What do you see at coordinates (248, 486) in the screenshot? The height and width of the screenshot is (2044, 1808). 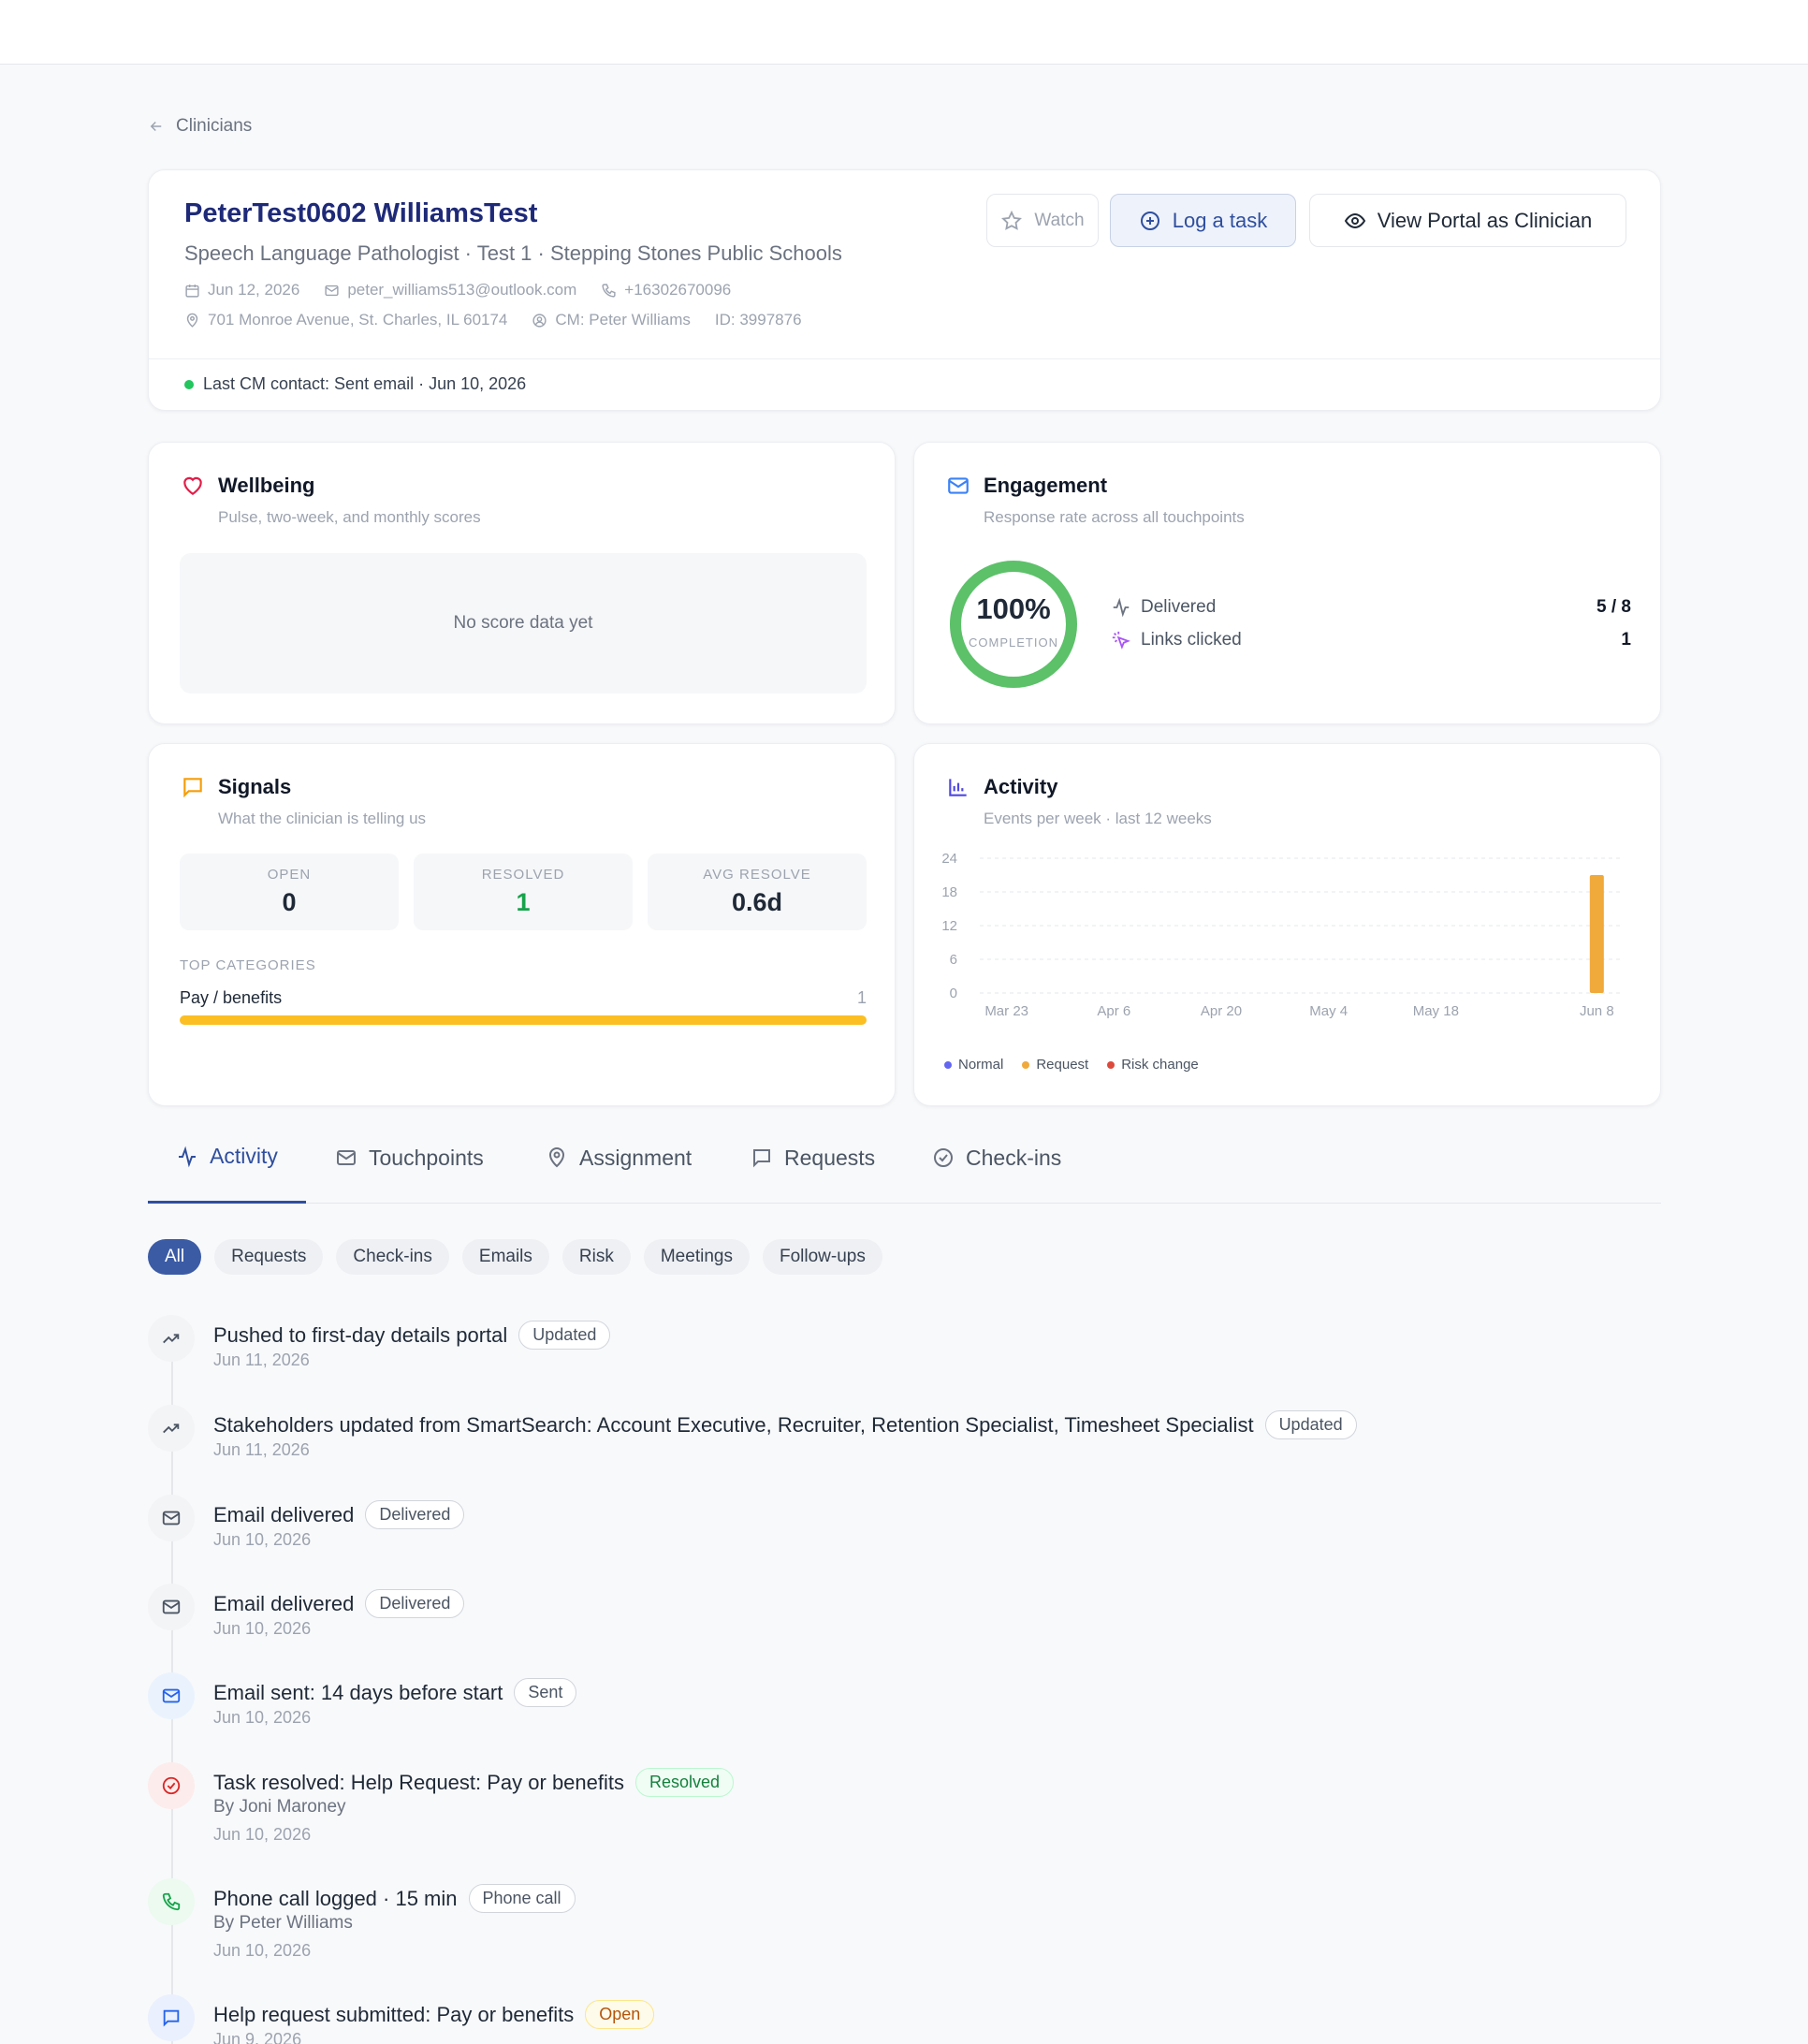 I see `wellbeing-title: Wellbeing` at bounding box center [248, 486].